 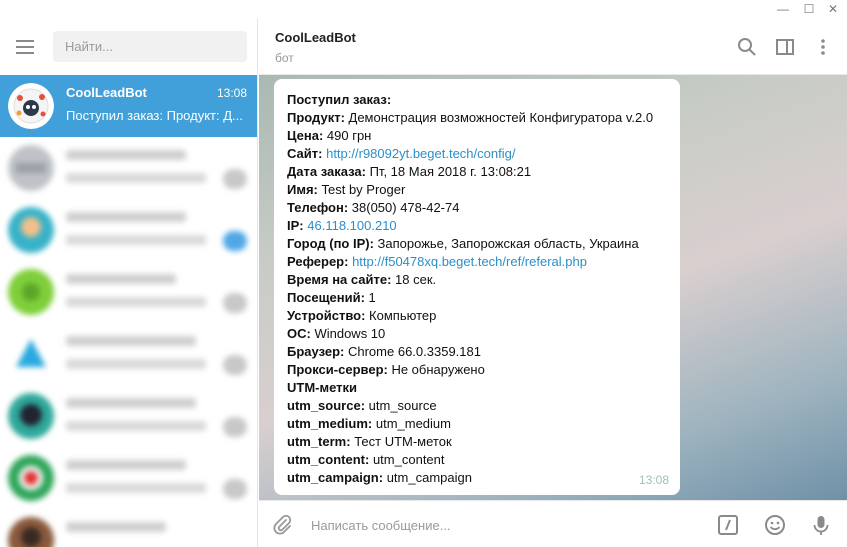 What do you see at coordinates (783, 9) in the screenshot?
I see `minimize-button: —` at bounding box center [783, 9].